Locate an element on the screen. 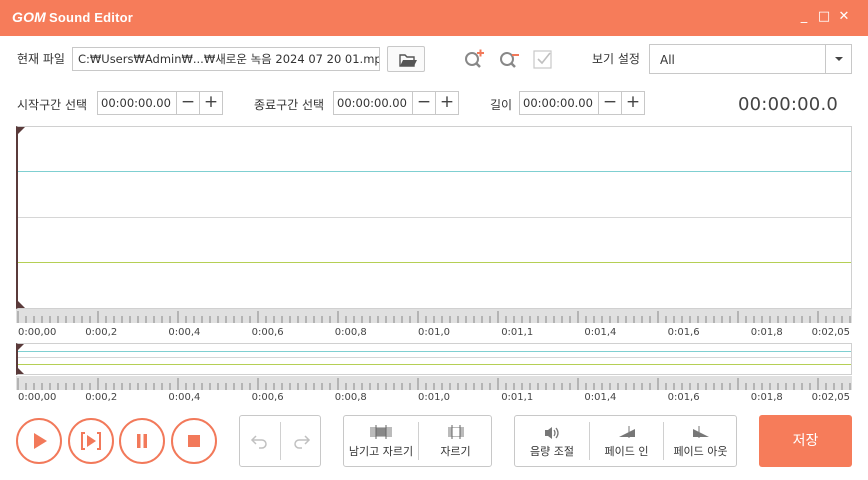 This screenshot has height=480, width=868. chevron-down-icon is located at coordinates (839, 59).